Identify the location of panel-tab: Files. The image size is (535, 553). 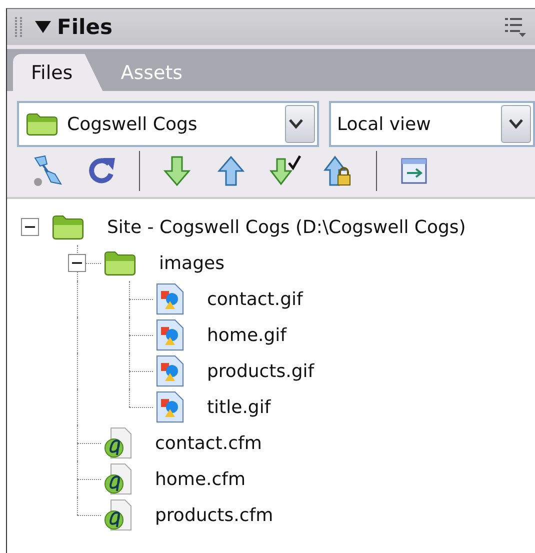
(58, 72).